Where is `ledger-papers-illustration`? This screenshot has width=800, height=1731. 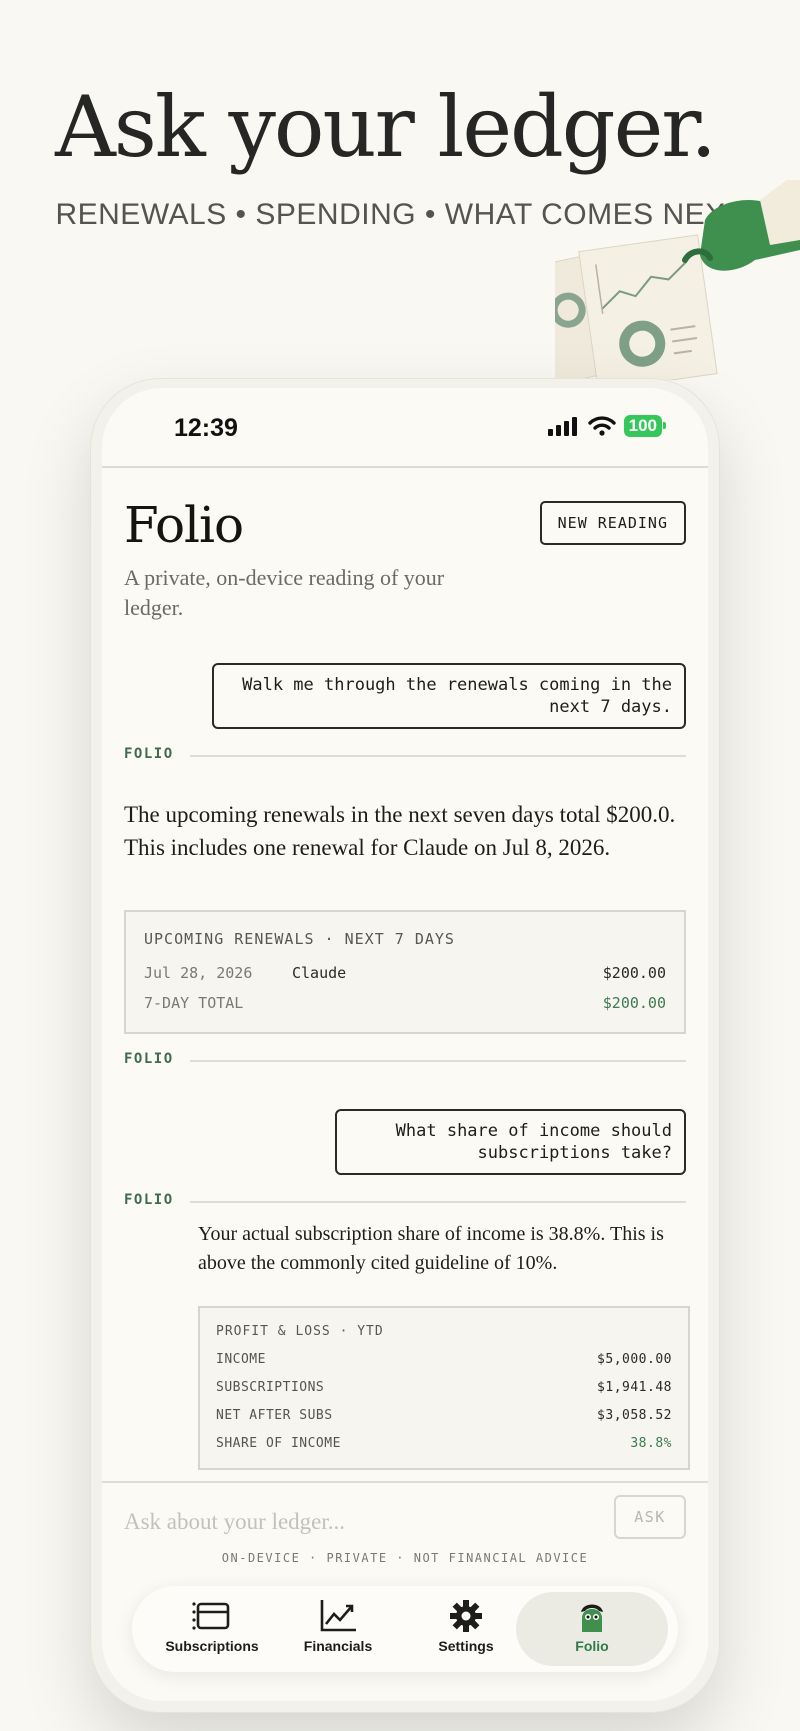
ledger-papers-illustration is located at coordinates (677, 280).